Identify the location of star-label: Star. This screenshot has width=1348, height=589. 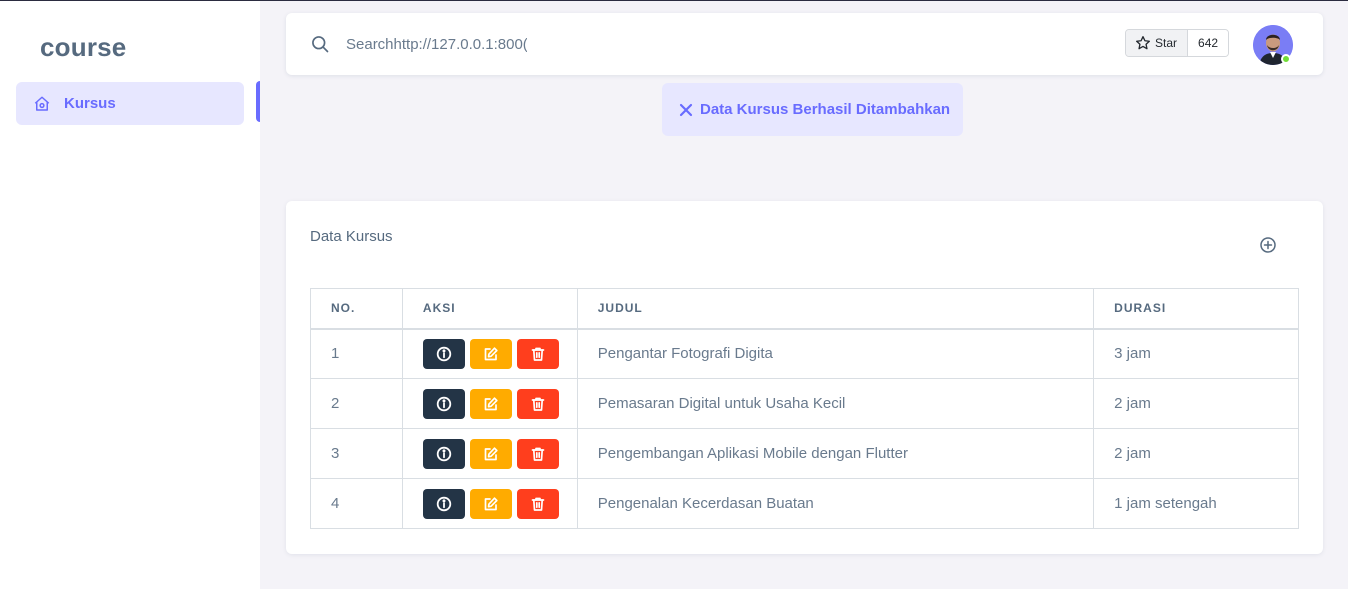
(1166, 43).